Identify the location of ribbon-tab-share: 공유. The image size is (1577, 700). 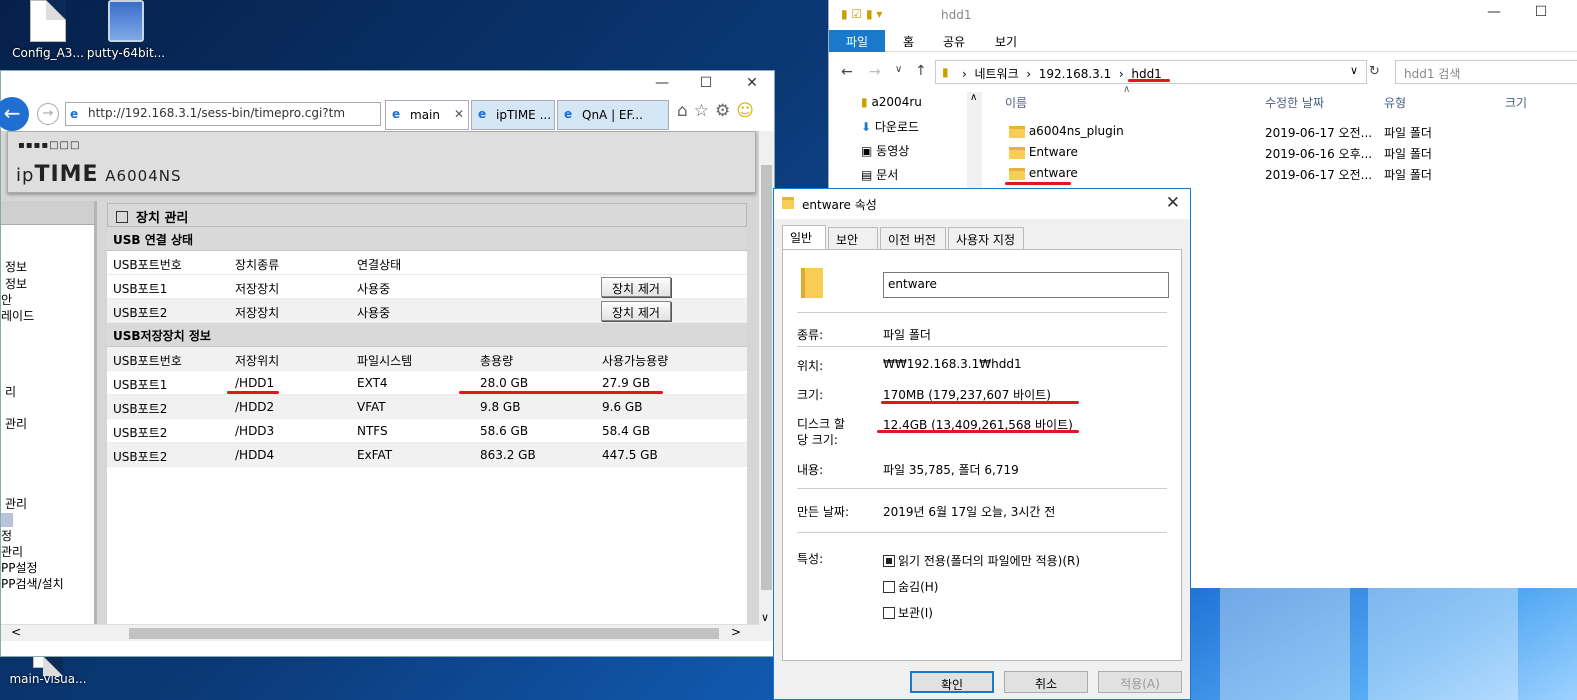
(954, 41).